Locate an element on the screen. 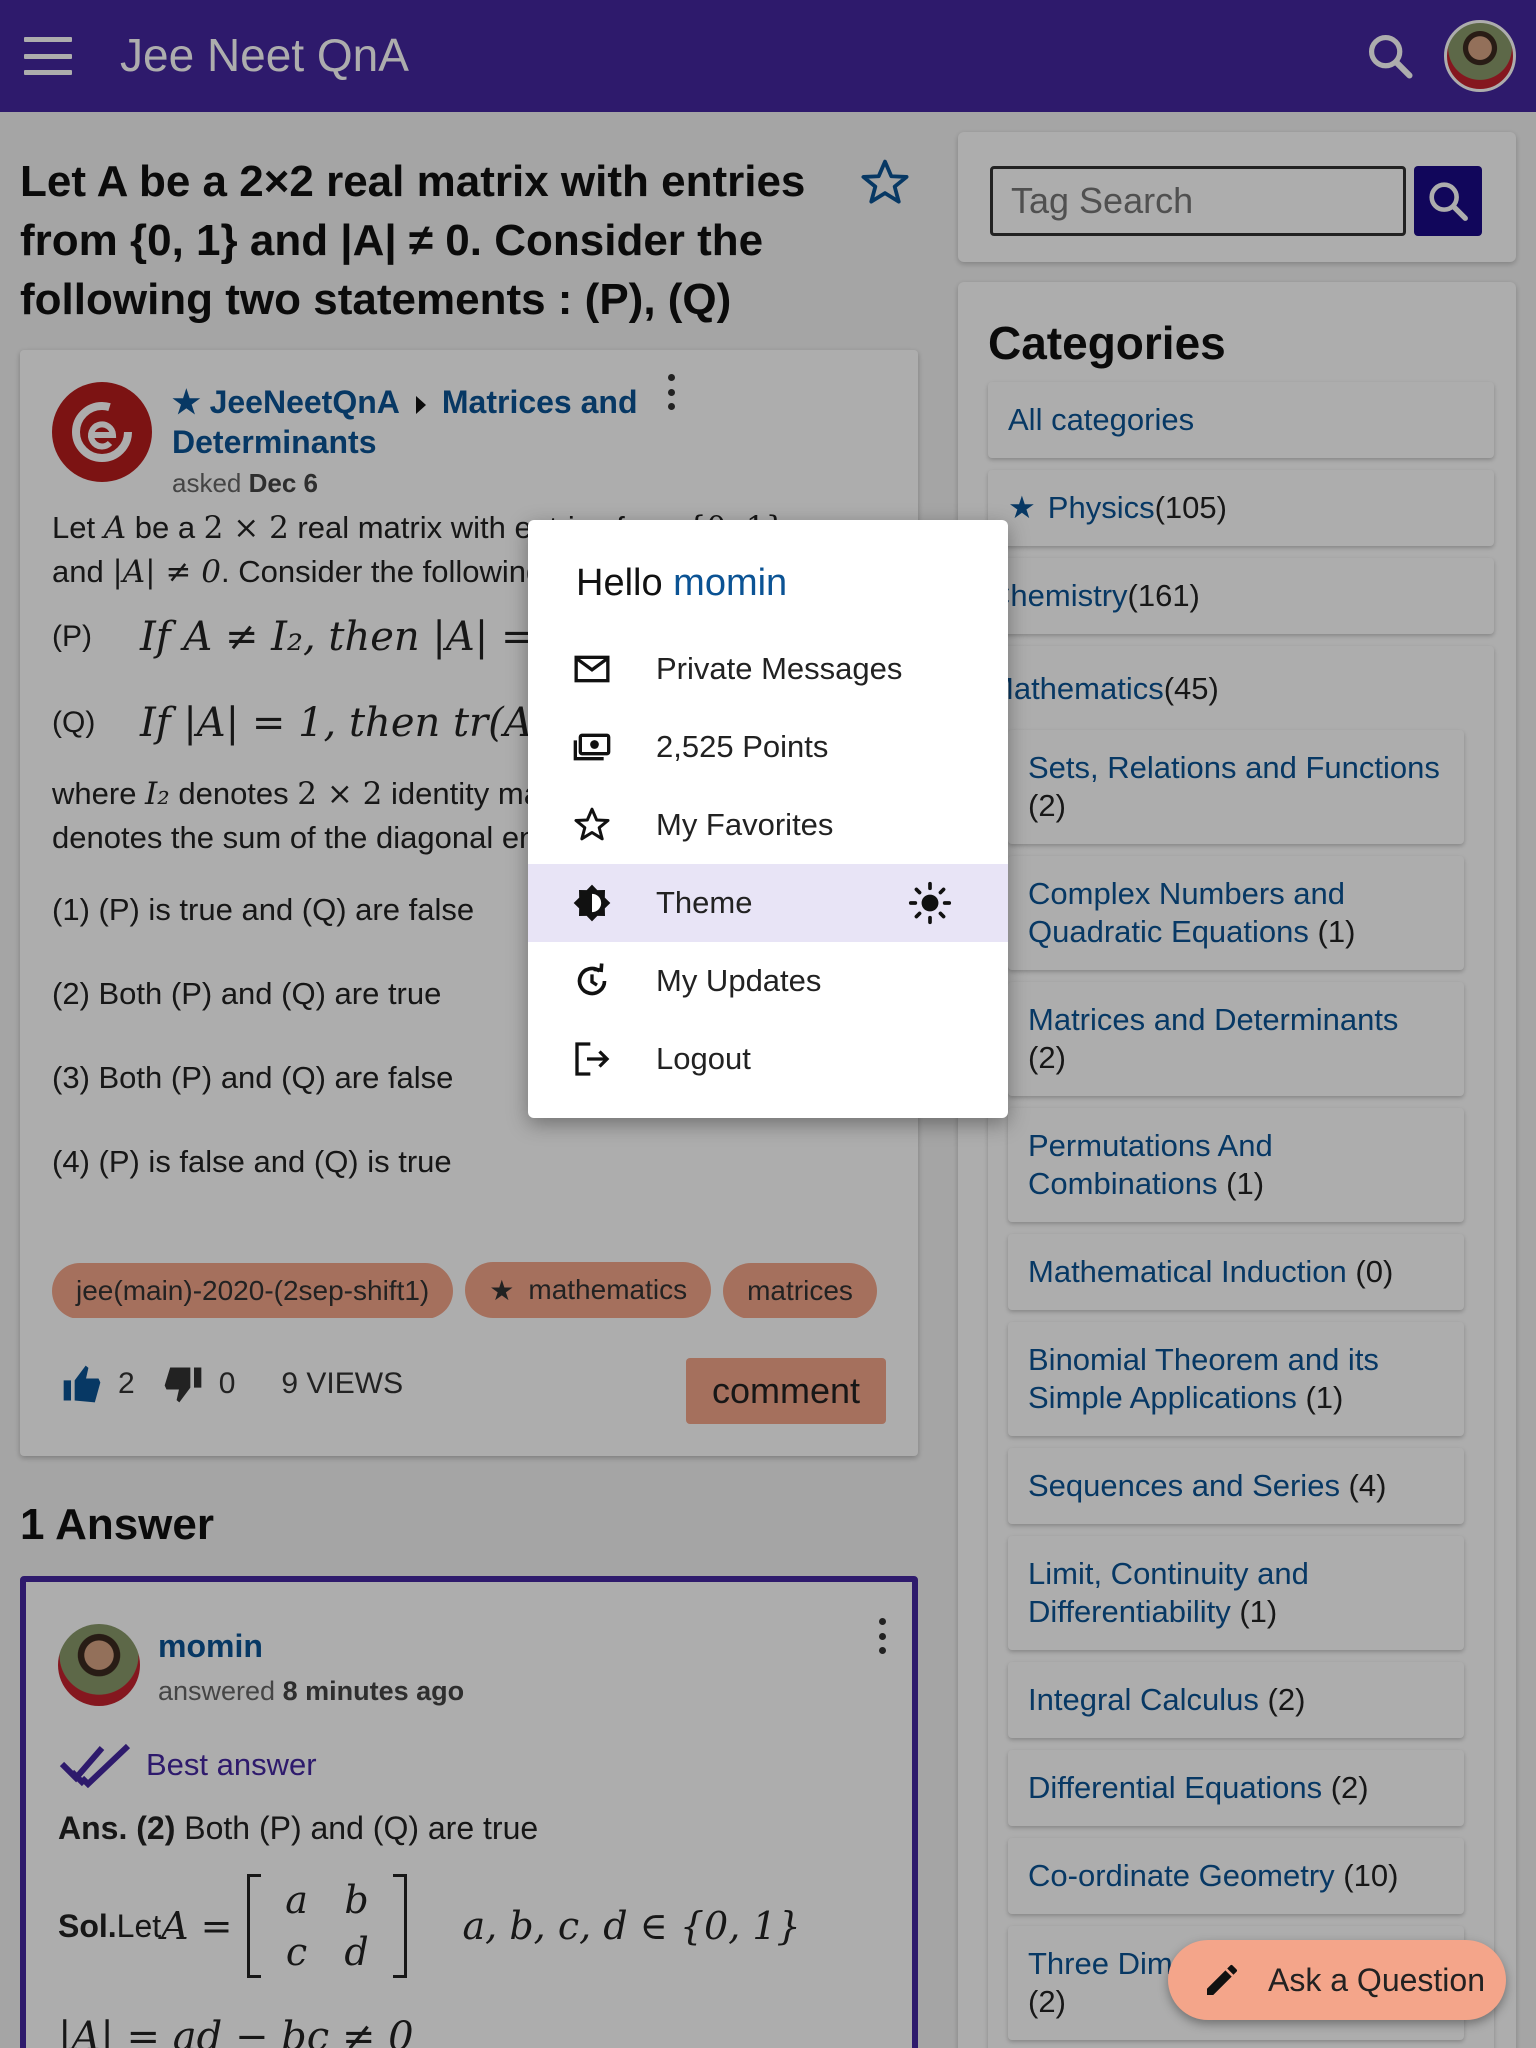 Image resolution: width=1536 pixels, height=2048 pixels. points-icon is located at coordinates (592, 747).